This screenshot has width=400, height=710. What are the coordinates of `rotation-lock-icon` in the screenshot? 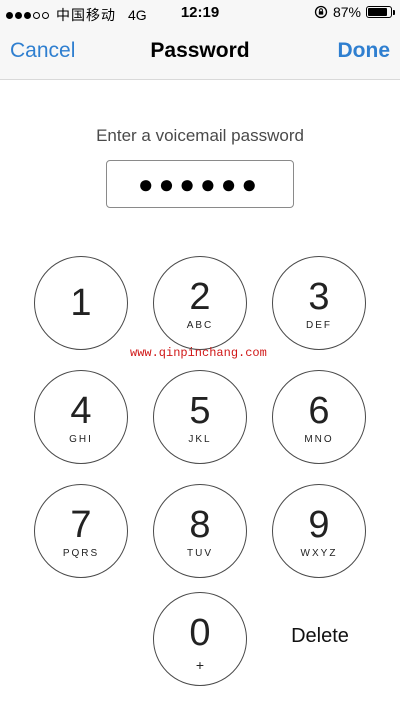 It's located at (321, 12).